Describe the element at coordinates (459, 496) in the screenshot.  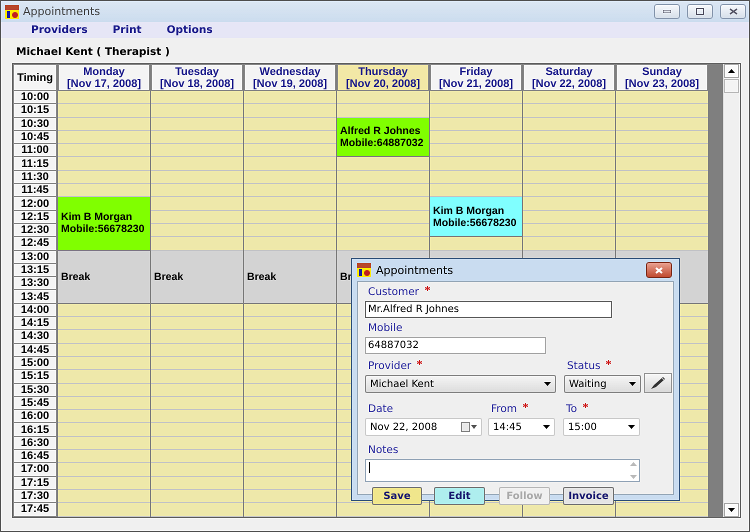
I see `dialog-button: Edit` at that location.